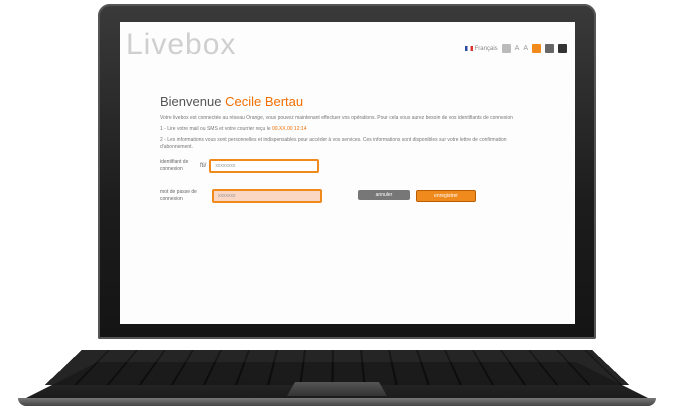 This screenshot has width=674, height=413. I want to click on password-label: mot de passe de connexion, so click(178, 195).